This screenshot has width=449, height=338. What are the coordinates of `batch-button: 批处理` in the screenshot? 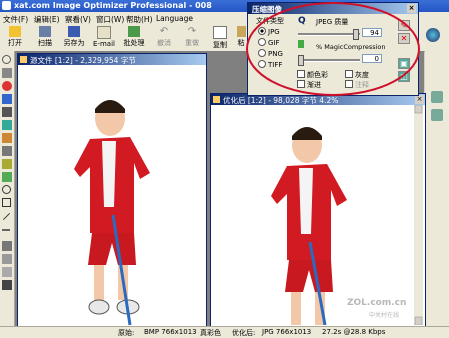 It's located at (134, 37).